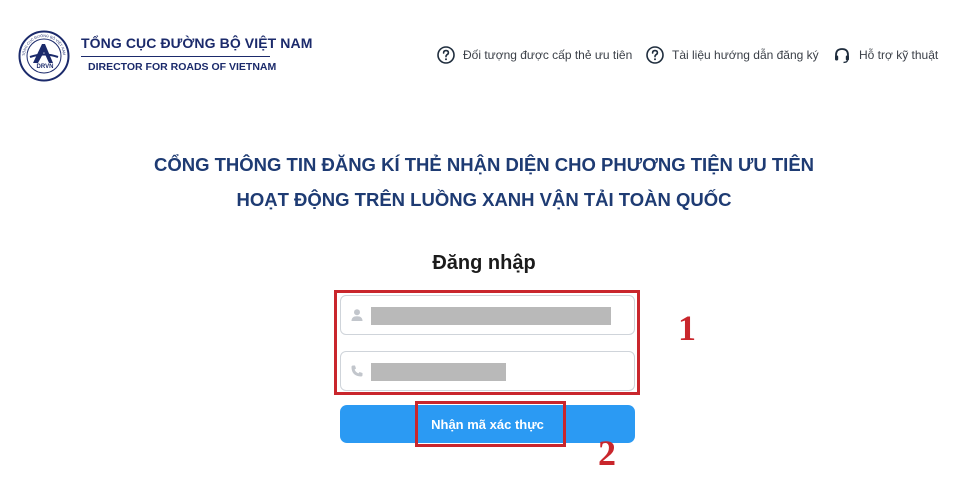  What do you see at coordinates (182, 67) in the screenshot?
I see `brand-subtitle: DIRECTOR FOR ROADS OF VIETNAM` at bounding box center [182, 67].